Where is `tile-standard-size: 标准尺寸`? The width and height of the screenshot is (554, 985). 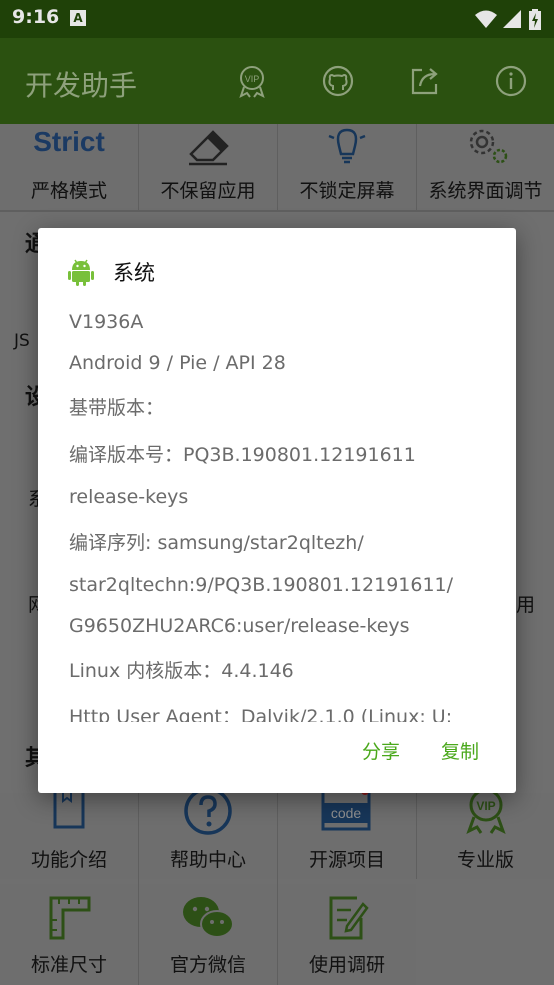
tile-standard-size: 标准尺寸 is located at coordinates (69, 934).